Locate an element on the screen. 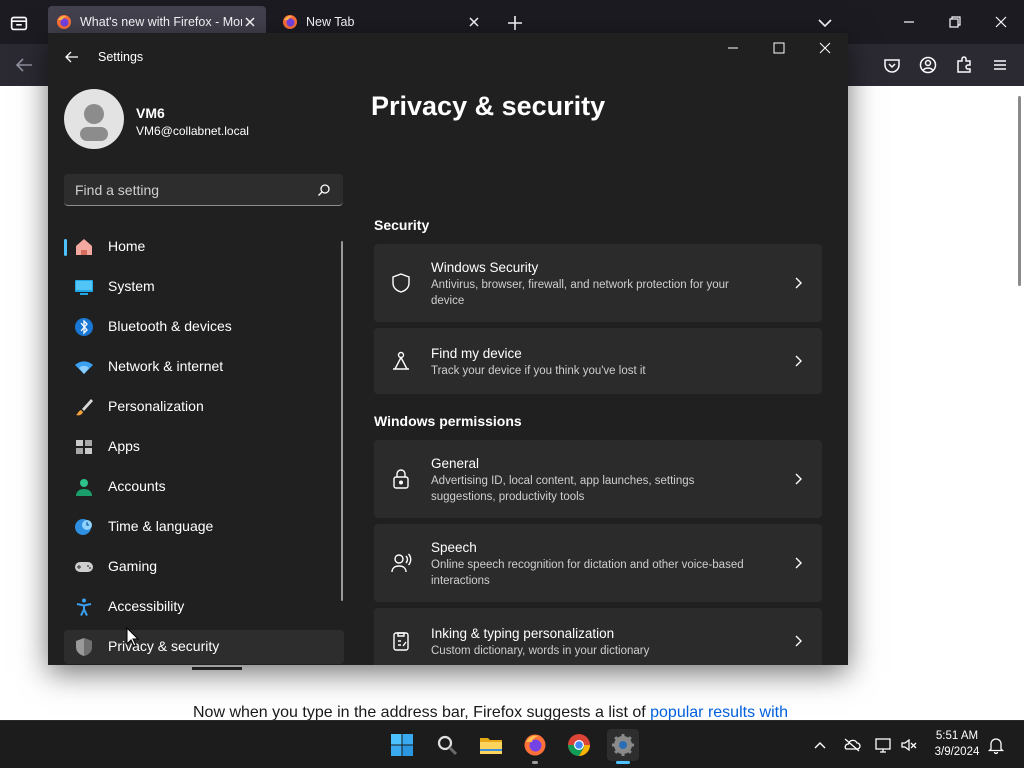 The height and width of the screenshot is (768, 1024). shield-outline-icon is located at coordinates (401, 283).